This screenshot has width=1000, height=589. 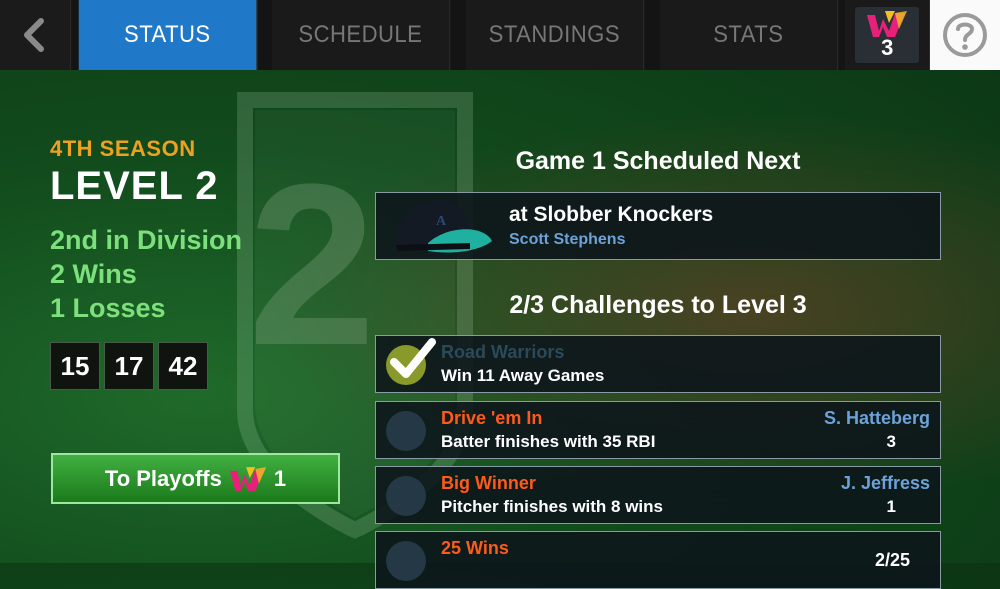 What do you see at coordinates (475, 548) in the screenshot?
I see `challenge-title: 25 Wins` at bounding box center [475, 548].